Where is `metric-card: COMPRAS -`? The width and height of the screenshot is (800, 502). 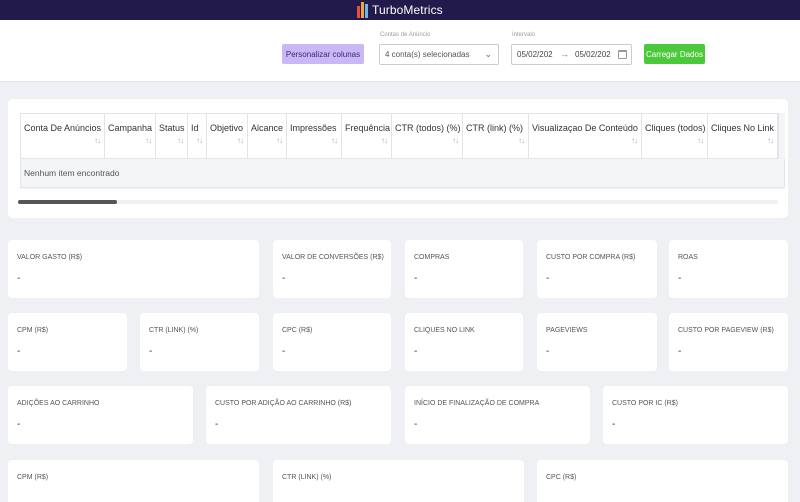
metric-card: COMPRAS - is located at coordinates (464, 269).